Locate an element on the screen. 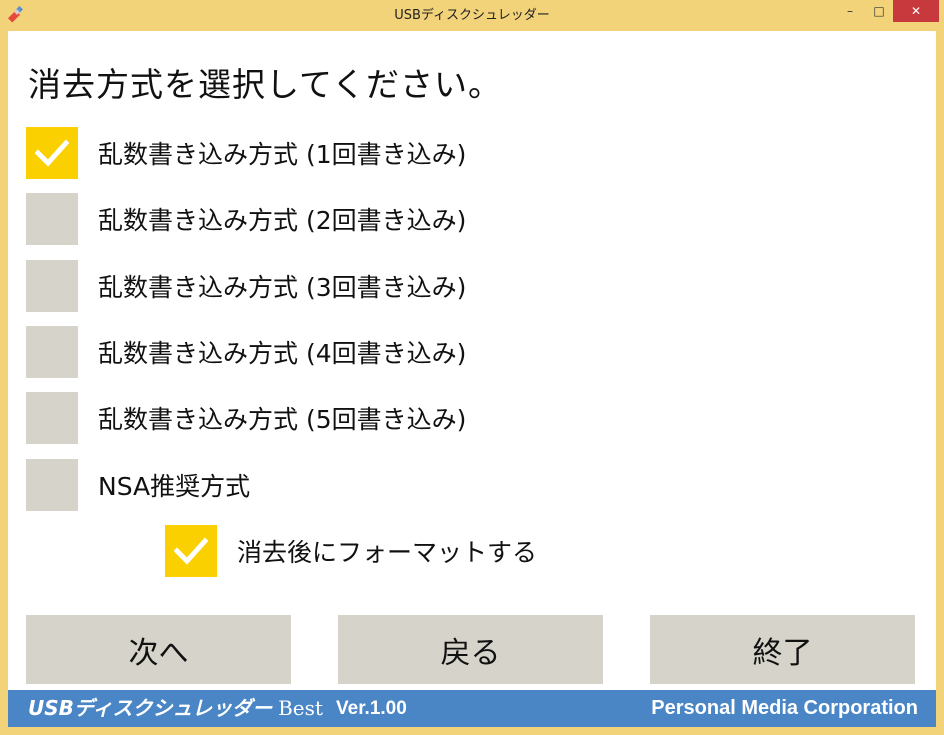 The height and width of the screenshot is (735, 944). option-label: 乱数書き込み方式 (4回書き込み) is located at coordinates (282, 353).